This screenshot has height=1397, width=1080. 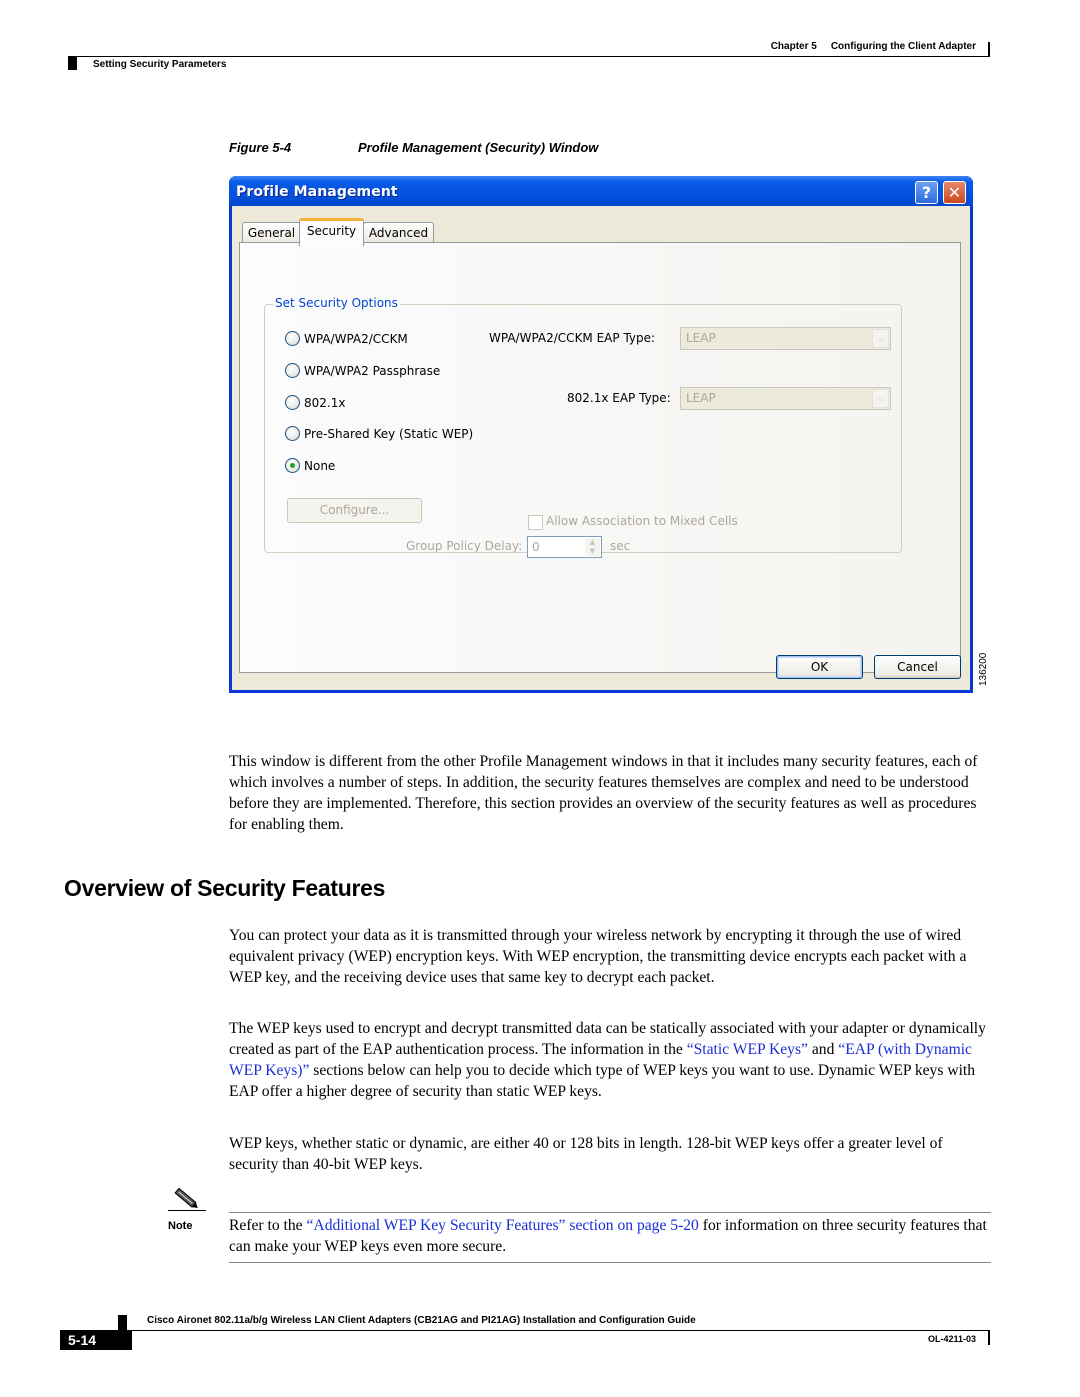 I want to click on footer-block-marker, so click(x=122, y=1322).